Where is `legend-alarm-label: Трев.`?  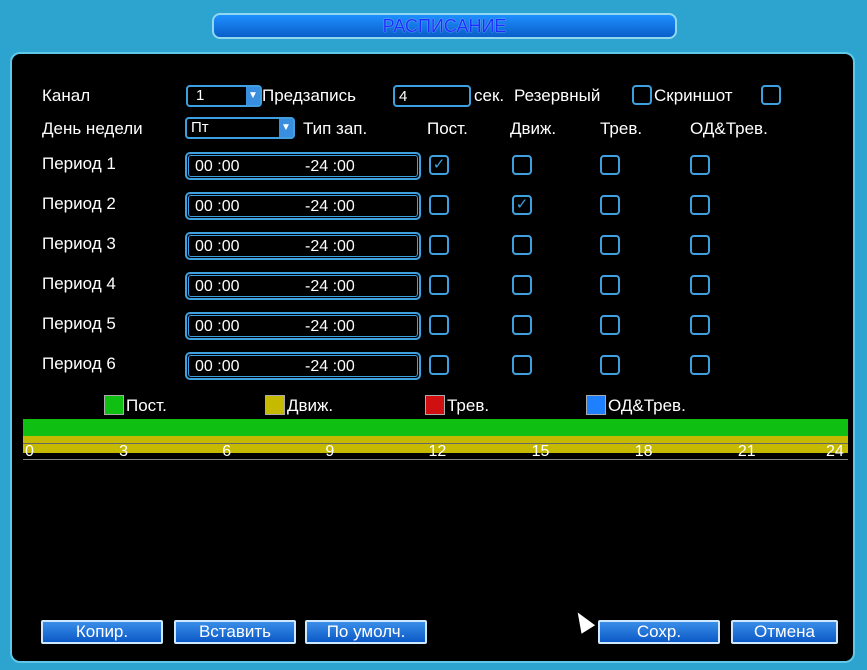
legend-alarm-label: Трев. is located at coordinates (468, 405).